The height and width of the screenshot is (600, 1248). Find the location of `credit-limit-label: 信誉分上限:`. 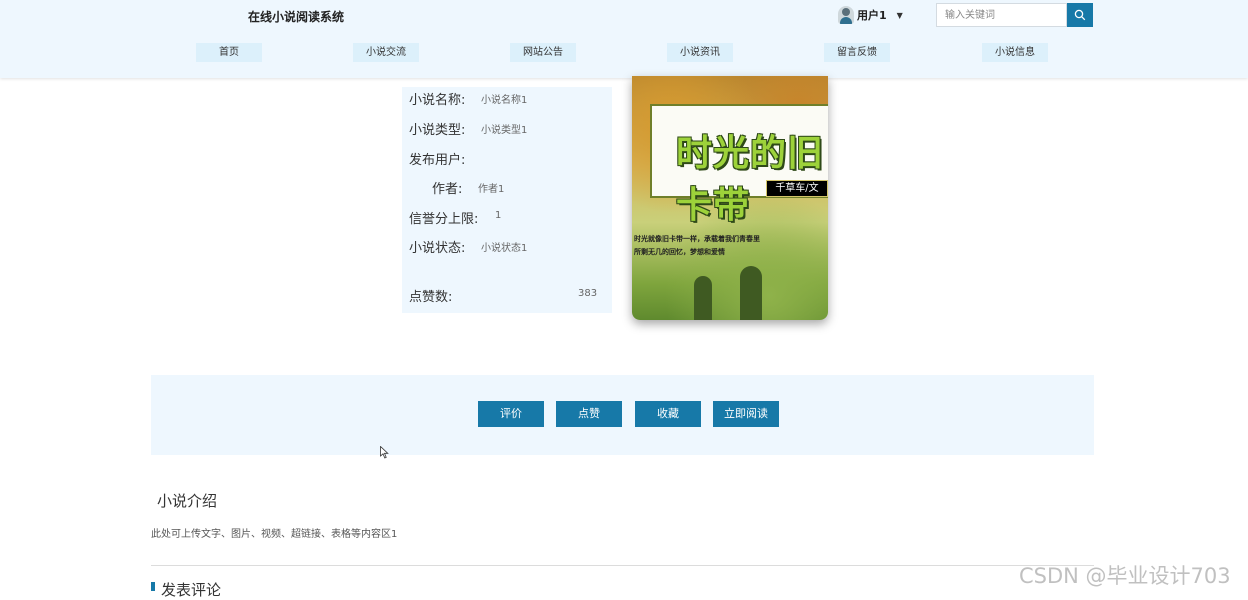

credit-limit-label: 信誉分上限: is located at coordinates (444, 219).